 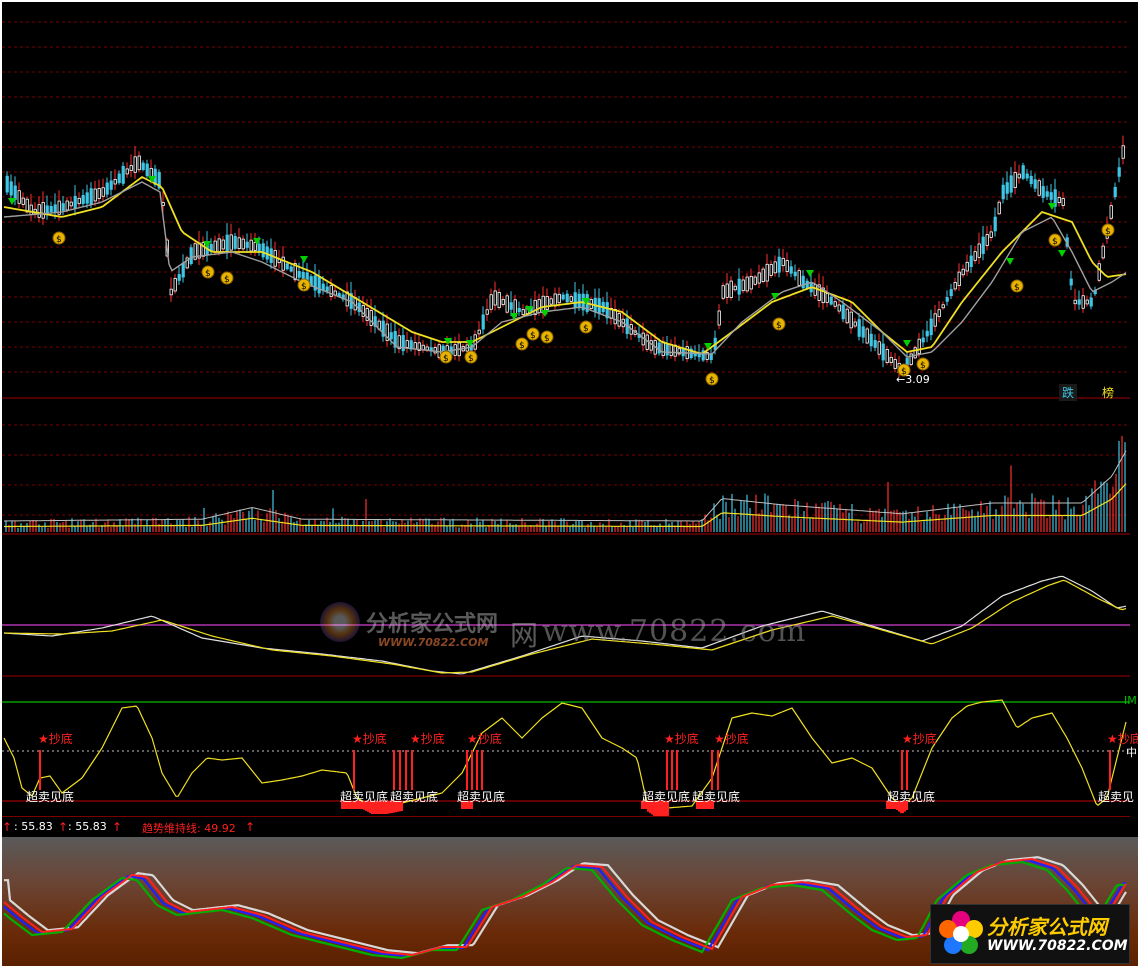 What do you see at coordinates (566, 468) in the screenshot?
I see `volume-panel` at bounding box center [566, 468].